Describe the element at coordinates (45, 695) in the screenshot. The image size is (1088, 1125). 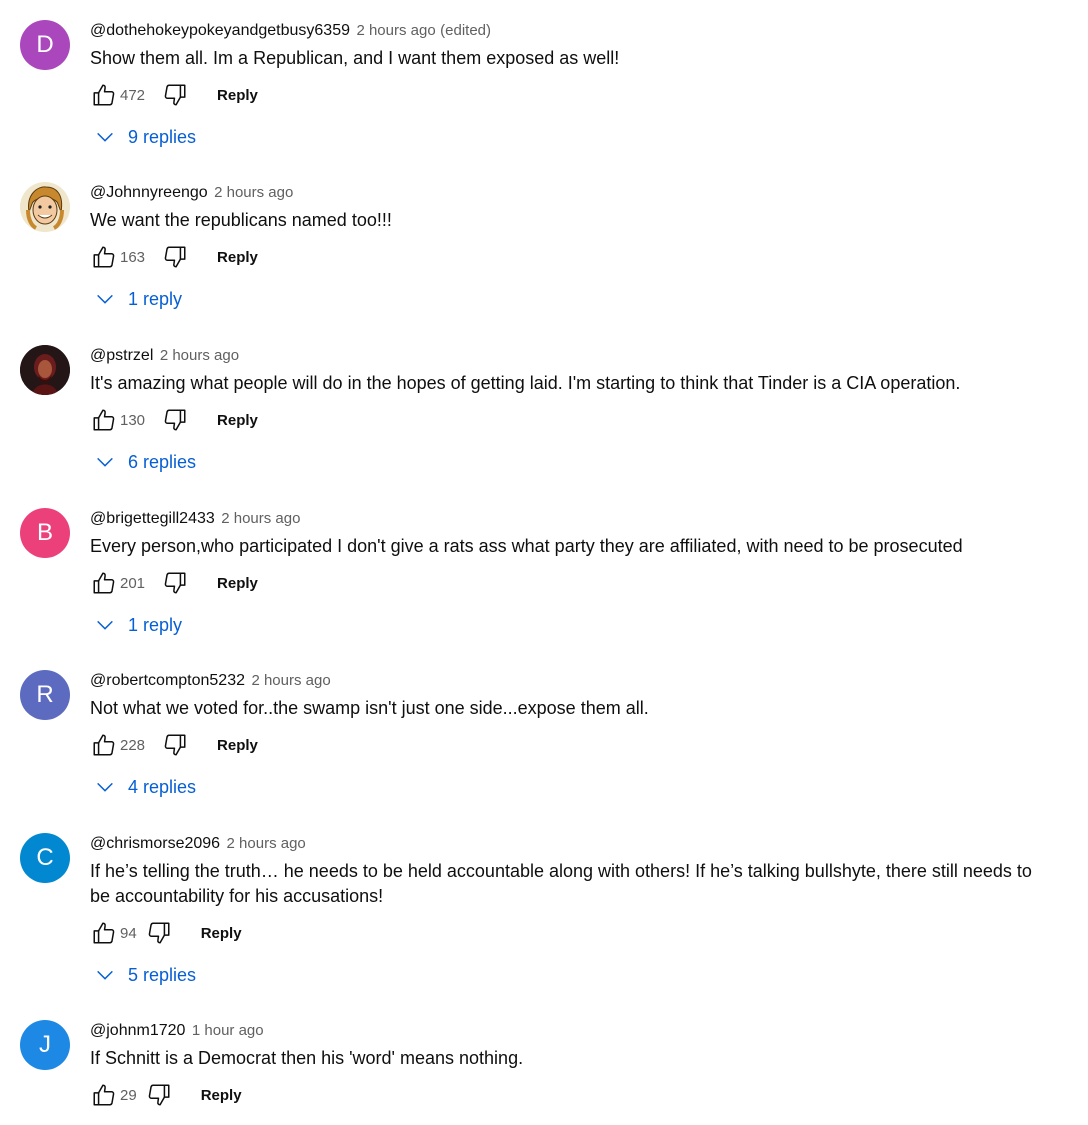
I see `avatar: R` at that location.